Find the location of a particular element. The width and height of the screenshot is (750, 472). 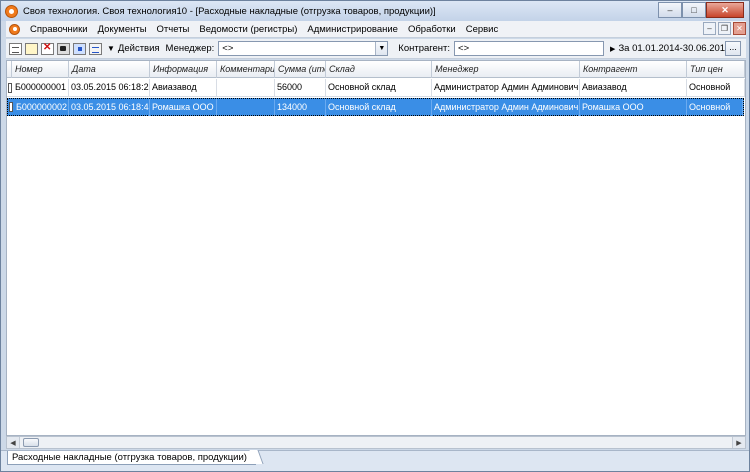

mdi-minimize-button: – is located at coordinates (709, 28).